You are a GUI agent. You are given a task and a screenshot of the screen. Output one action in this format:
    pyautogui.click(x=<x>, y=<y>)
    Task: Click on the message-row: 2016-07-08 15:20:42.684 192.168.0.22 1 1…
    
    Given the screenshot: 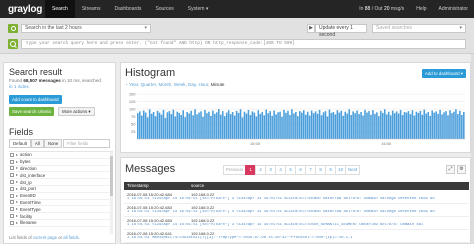 What is the action you would take?
    pyautogui.click(x=296, y=198)
    